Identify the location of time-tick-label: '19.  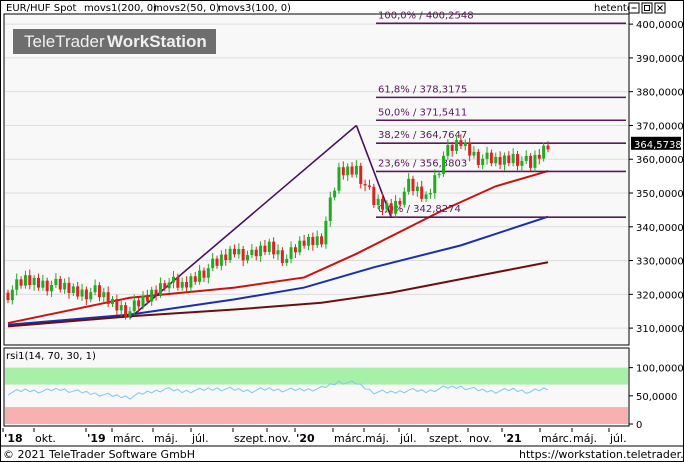
(96, 438).